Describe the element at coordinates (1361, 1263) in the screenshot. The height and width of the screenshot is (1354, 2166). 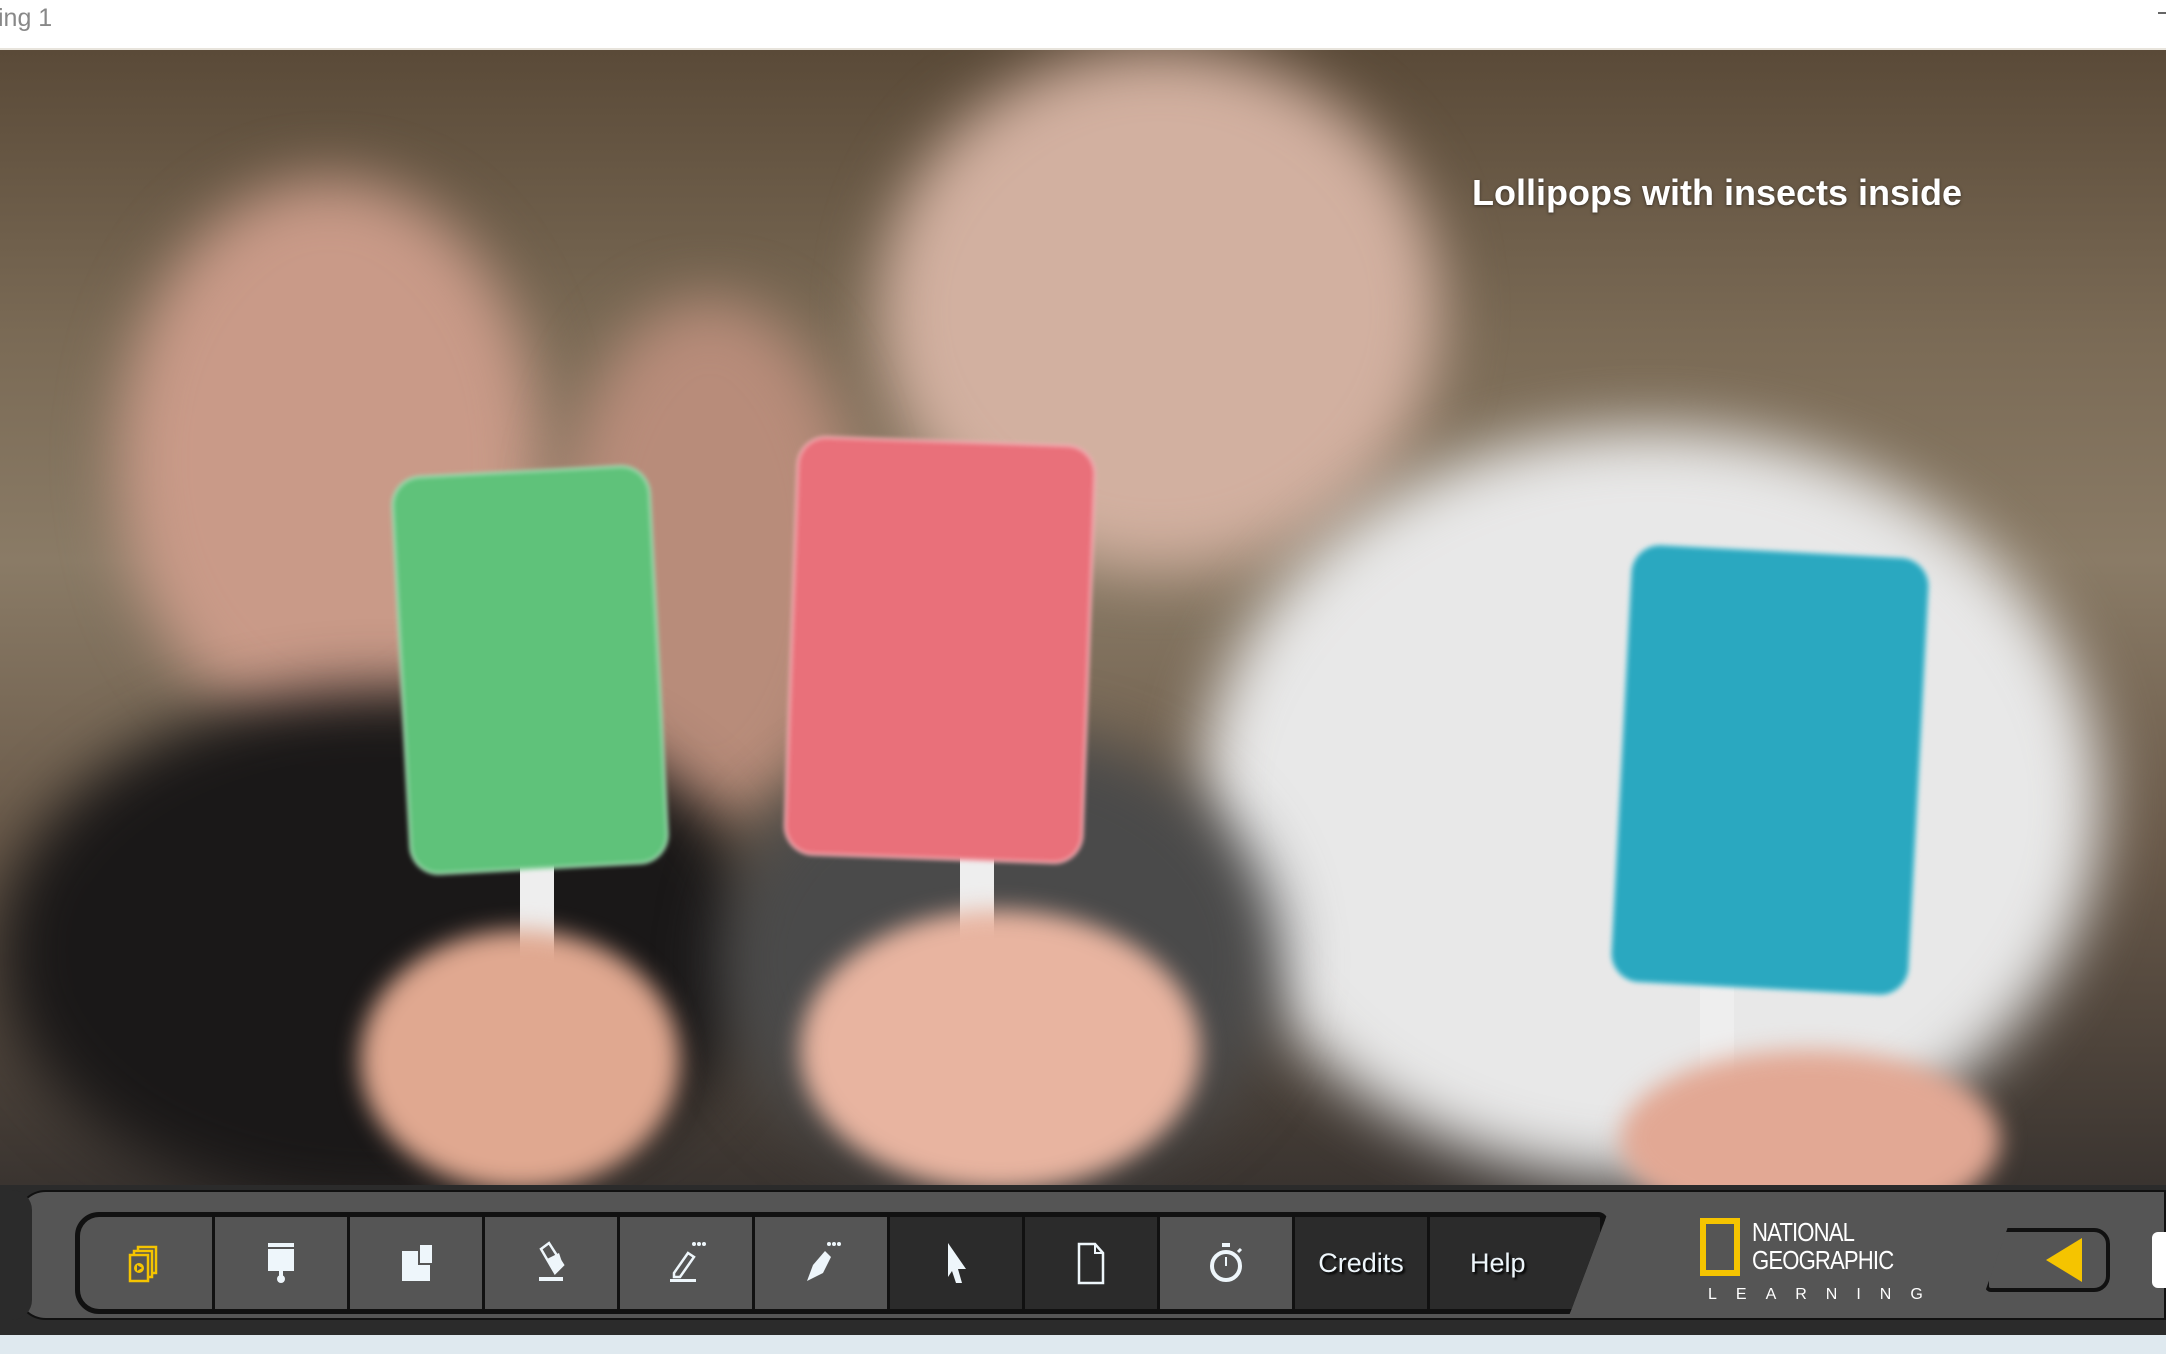
I see `credits-button: Credits` at that location.